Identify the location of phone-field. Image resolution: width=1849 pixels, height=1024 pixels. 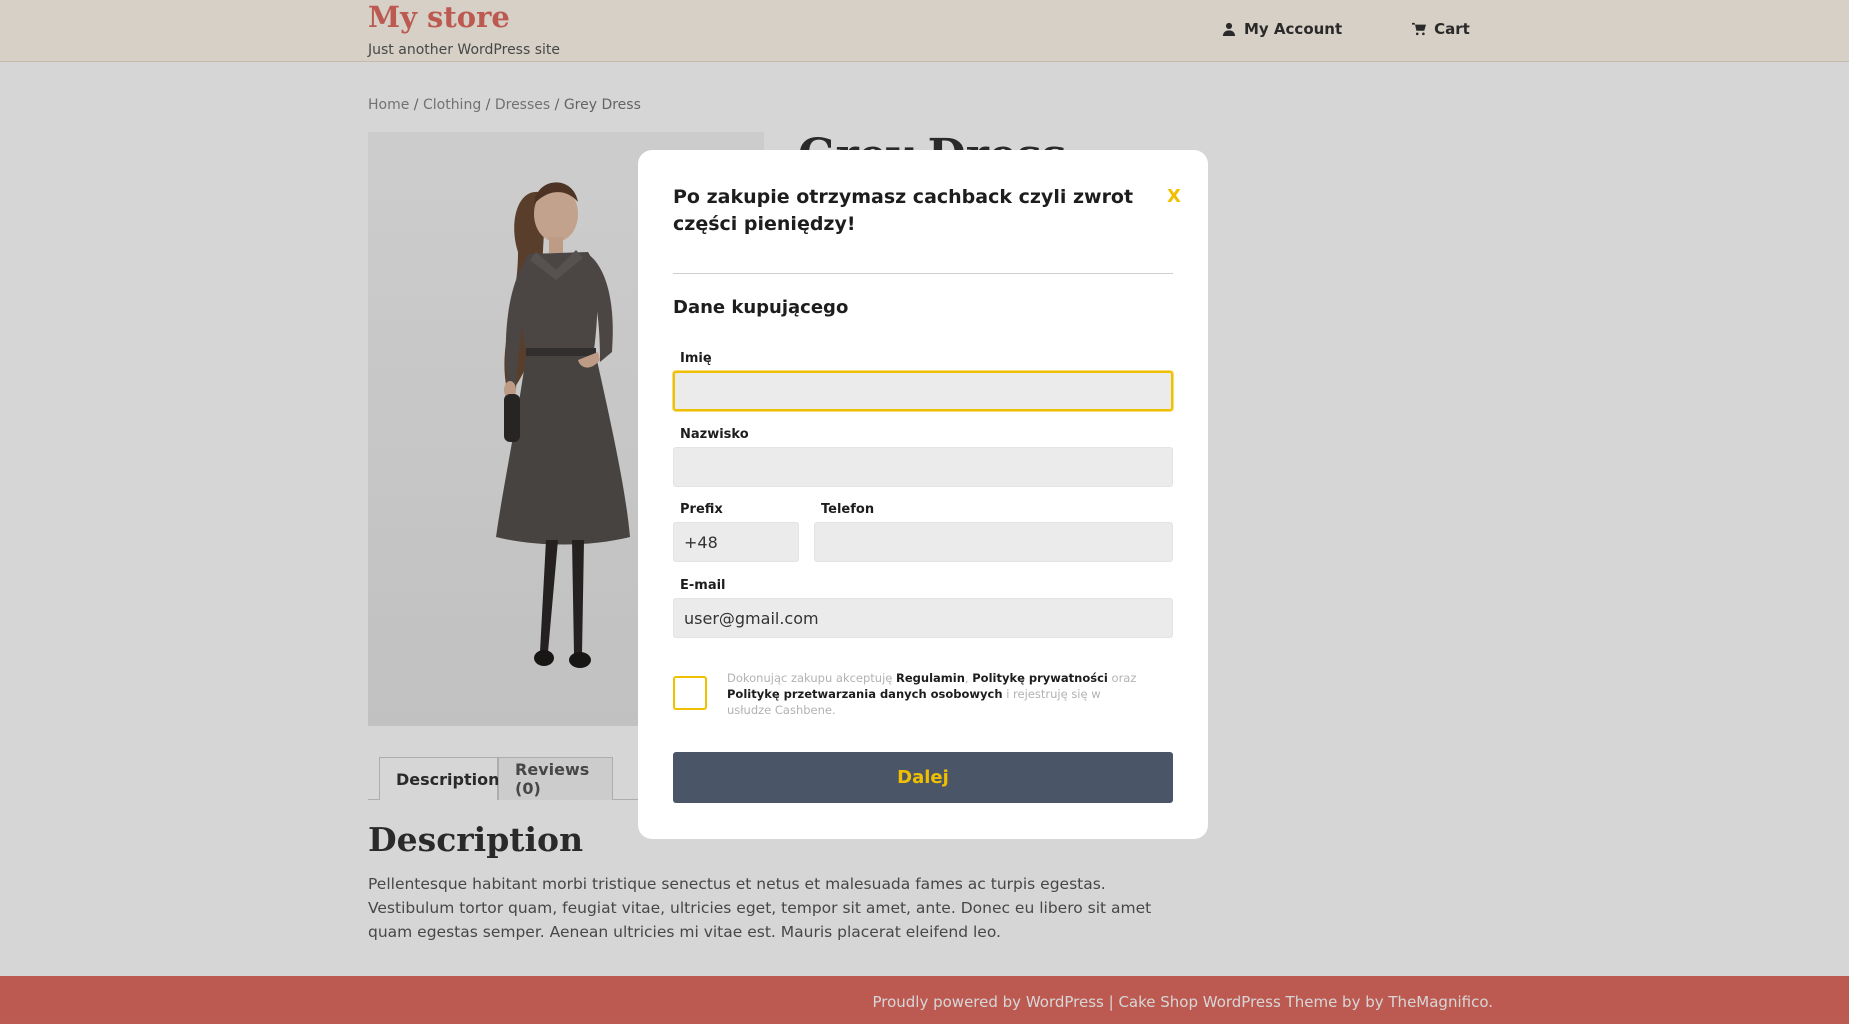
(993, 542).